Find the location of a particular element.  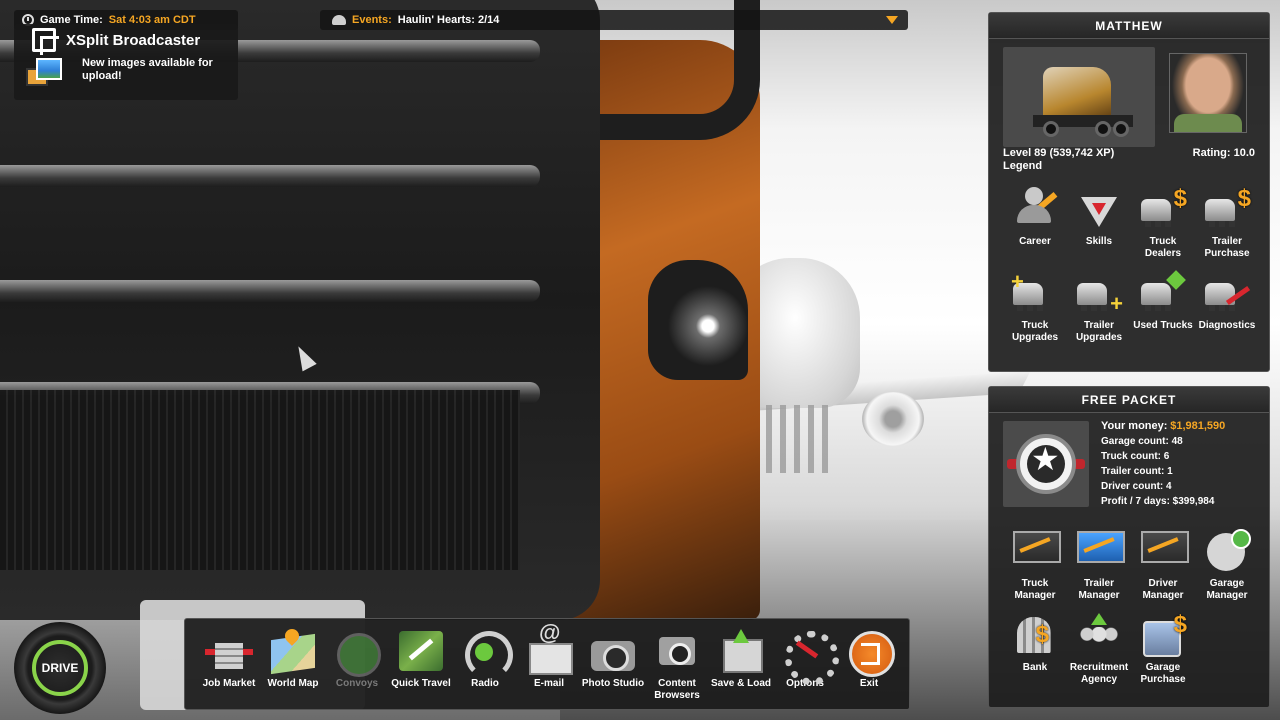

garage-manager-icon is located at coordinates (1227, 551).